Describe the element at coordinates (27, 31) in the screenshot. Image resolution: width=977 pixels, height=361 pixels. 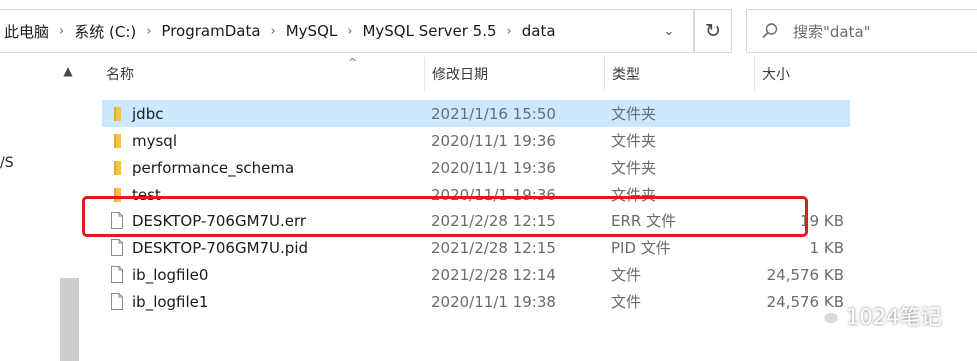
I see `breadcrumb-label: 此电脑` at that location.